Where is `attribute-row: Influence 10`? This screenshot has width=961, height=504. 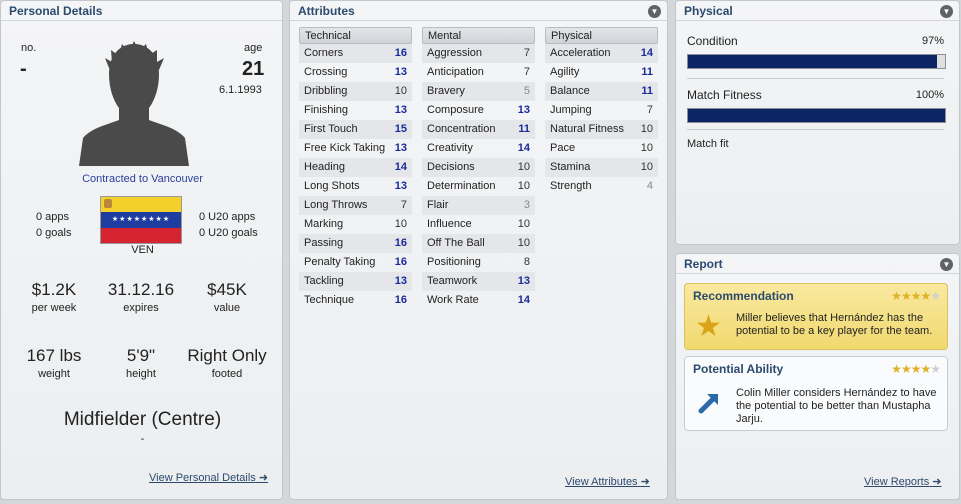
attribute-row: Influence 10 is located at coordinates (478, 224).